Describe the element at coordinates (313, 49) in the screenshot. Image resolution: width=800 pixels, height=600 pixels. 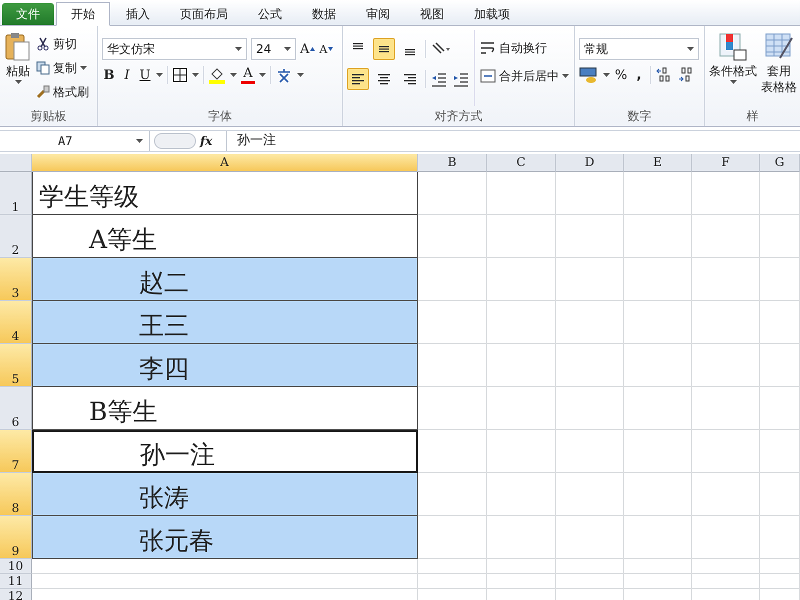
I see `up-triangle-icon` at that location.